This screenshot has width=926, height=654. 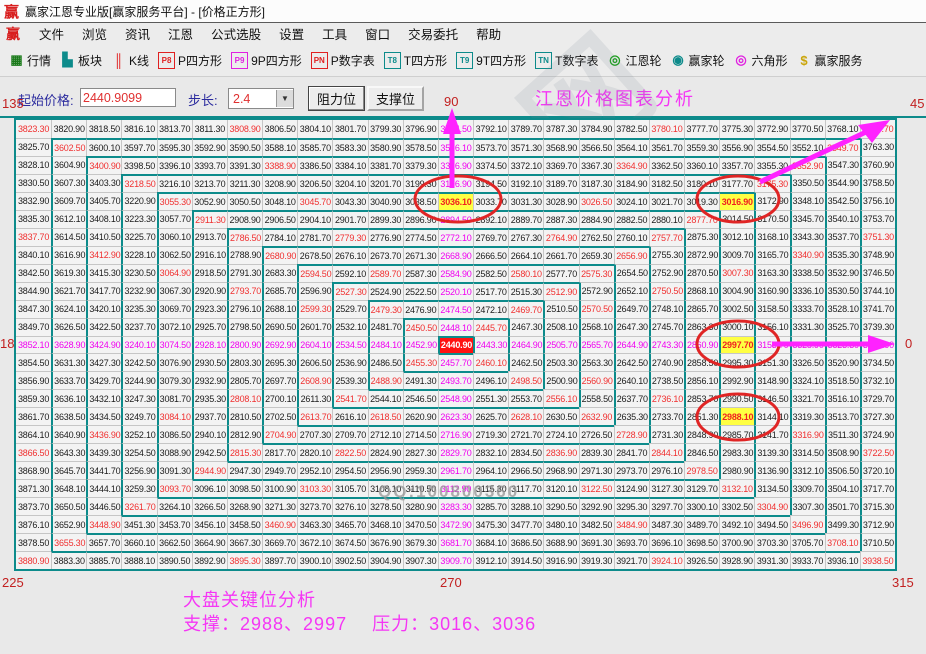 I want to click on grid-cell: 3583.30, so click(x=350, y=146).